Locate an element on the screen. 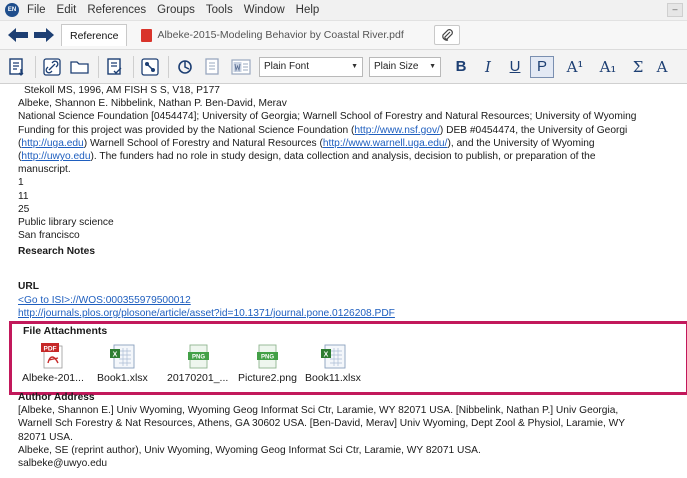 The image size is (687, 478). endnote-app-icon: EN is located at coordinates (12, 10).